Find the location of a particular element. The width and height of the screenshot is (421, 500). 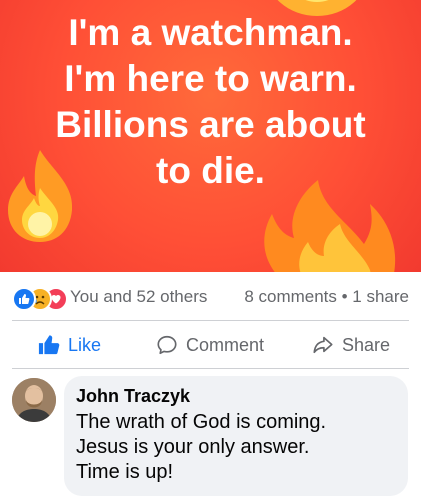

like-reaction-icon is located at coordinates (24, 299).